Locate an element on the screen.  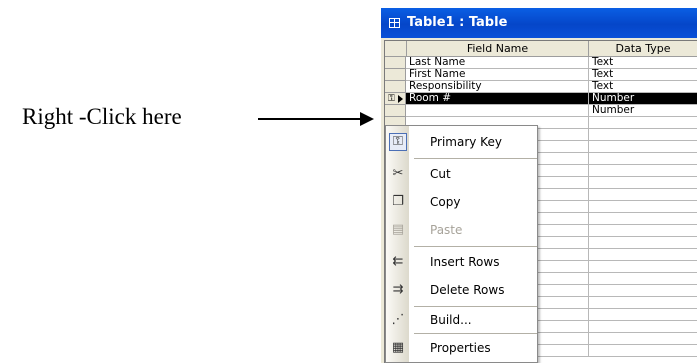
menu-item-label: Properties is located at coordinates (460, 348).